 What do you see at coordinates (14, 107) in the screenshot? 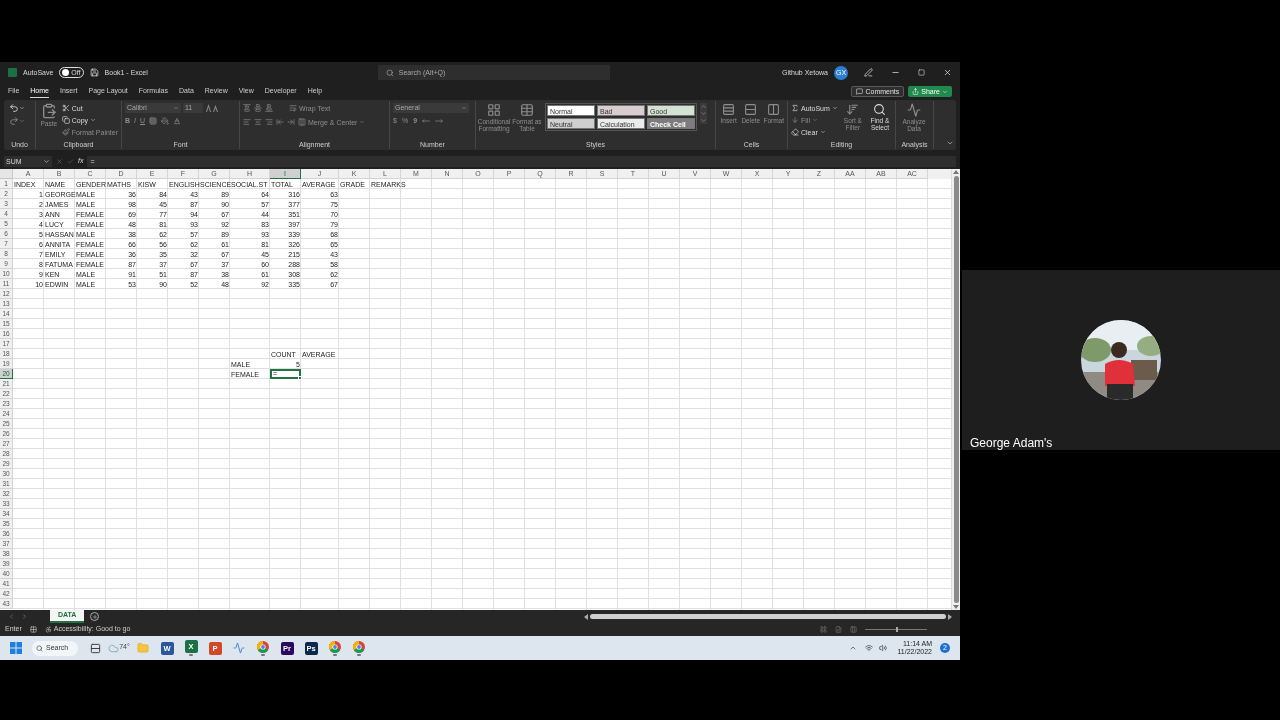
I see `undo-icon` at bounding box center [14, 107].